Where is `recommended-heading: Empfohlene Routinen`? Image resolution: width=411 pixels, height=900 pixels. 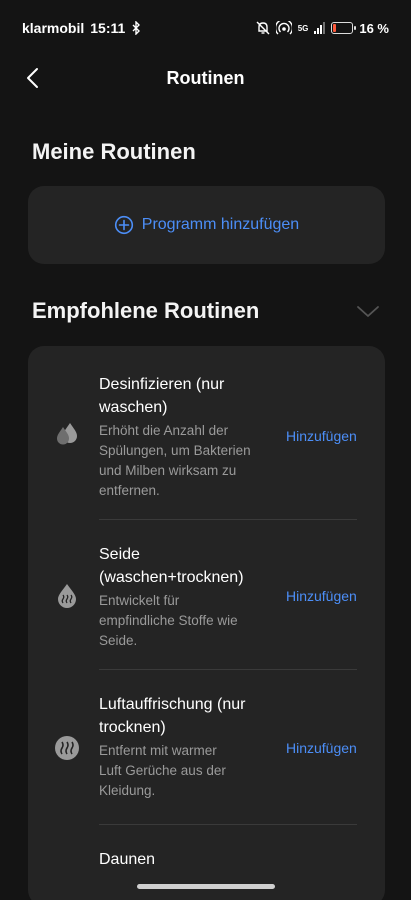 recommended-heading: Empfohlene Routinen is located at coordinates (146, 310).